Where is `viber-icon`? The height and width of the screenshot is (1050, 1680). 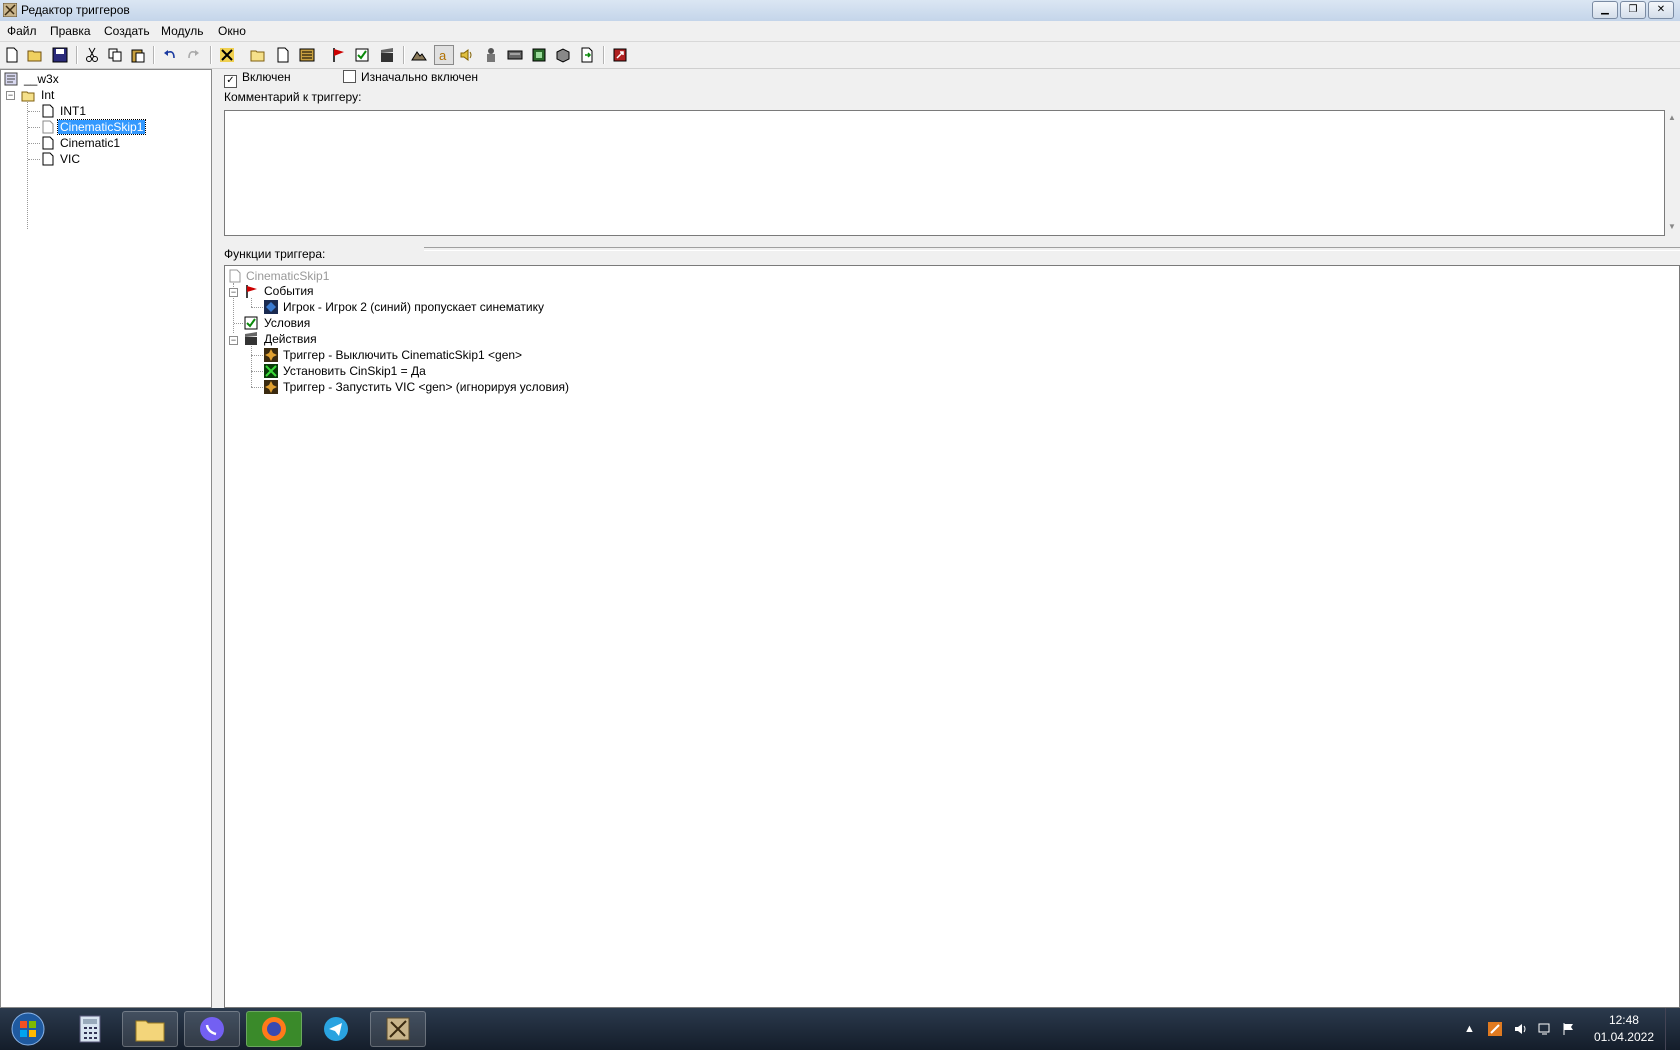 viber-icon is located at coordinates (212, 1029).